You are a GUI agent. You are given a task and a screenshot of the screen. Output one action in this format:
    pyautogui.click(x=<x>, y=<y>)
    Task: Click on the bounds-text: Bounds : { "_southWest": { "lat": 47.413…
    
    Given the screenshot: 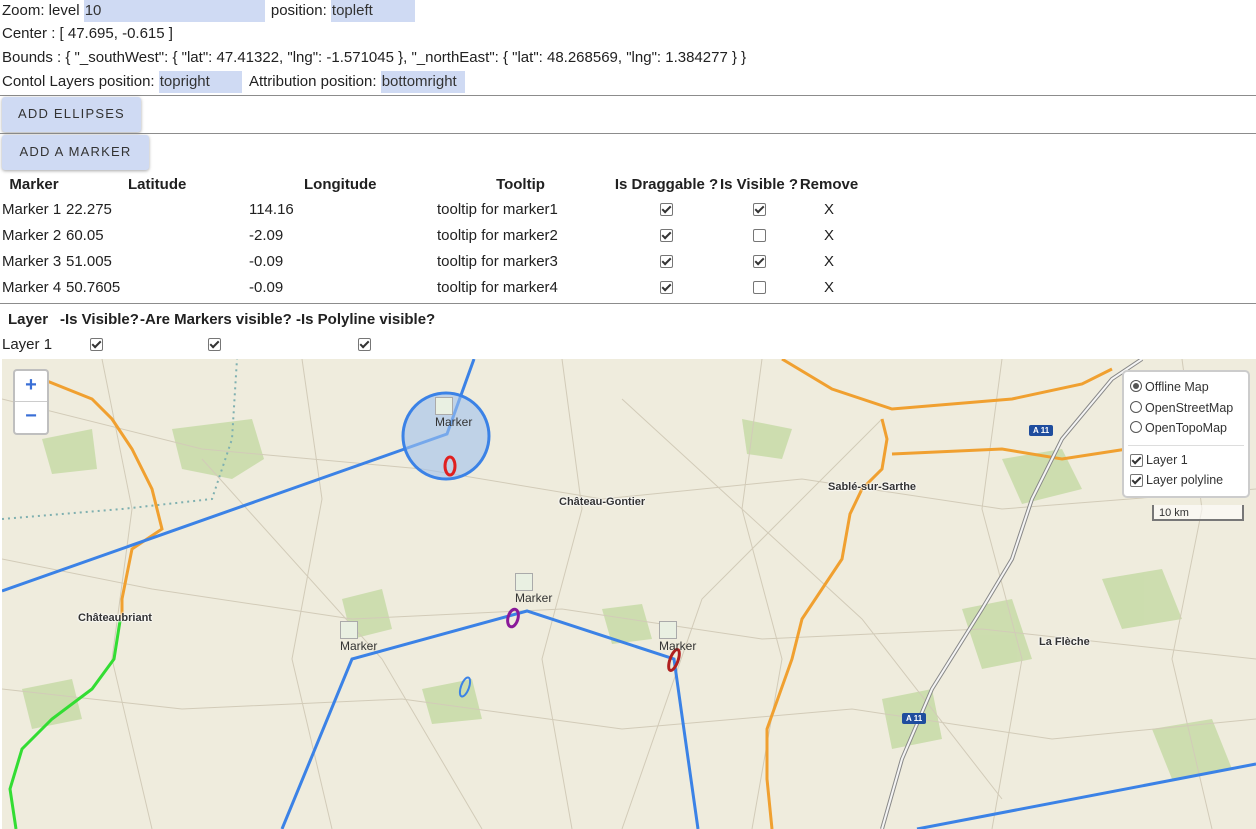 What is the action you would take?
    pyautogui.click(x=374, y=57)
    